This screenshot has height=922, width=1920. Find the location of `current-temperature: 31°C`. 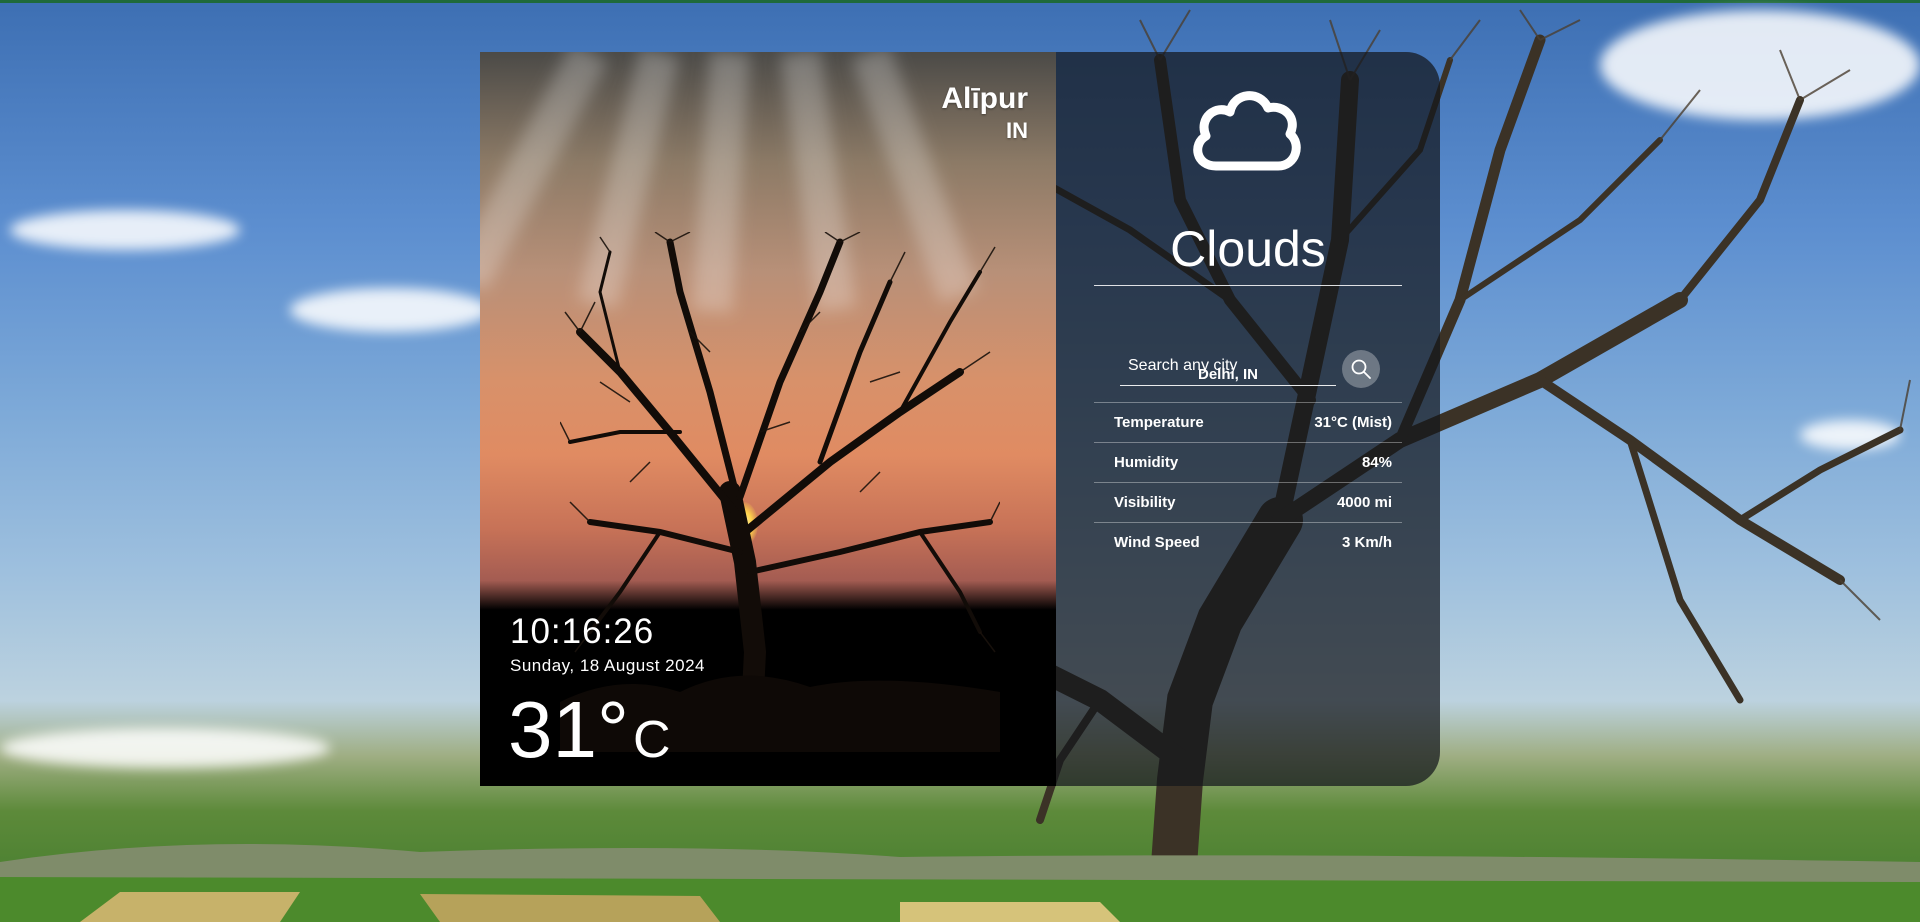

current-temperature: 31°C is located at coordinates (589, 730).